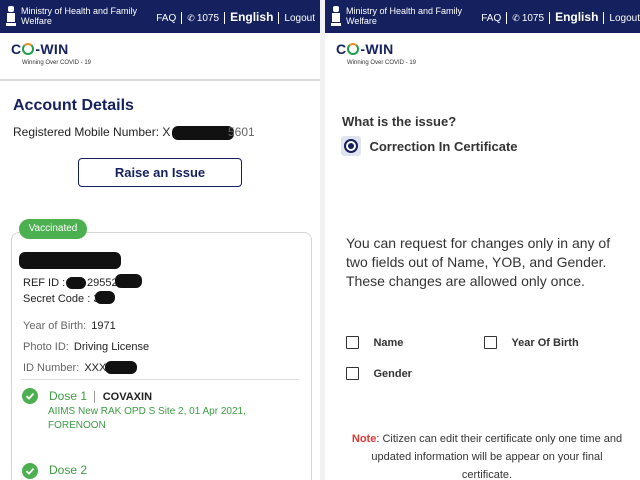 This screenshot has height=480, width=640. Describe the element at coordinates (392, 373) in the screenshot. I see `field-label-gender: Gender` at that location.